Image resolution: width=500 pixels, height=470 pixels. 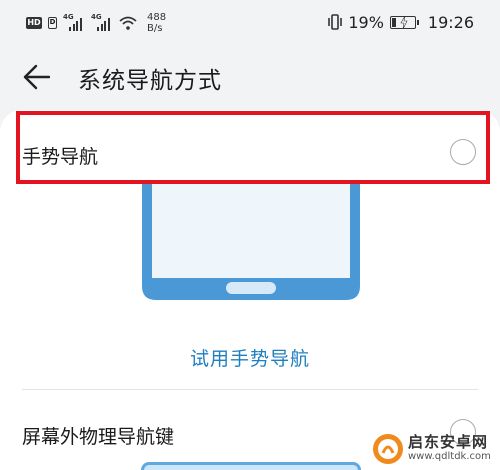 I want to click on try-gesture-navigation-link: 试用手势导航, so click(x=250, y=357).